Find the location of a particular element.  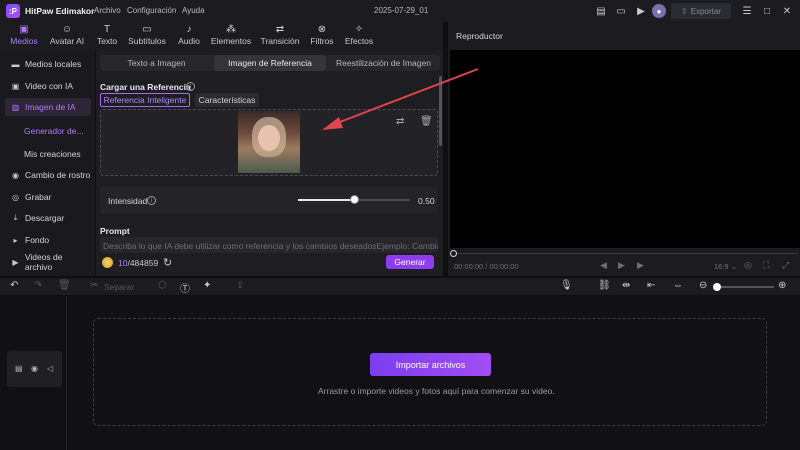

annotation-arrow-line is located at coordinates (405, 97).